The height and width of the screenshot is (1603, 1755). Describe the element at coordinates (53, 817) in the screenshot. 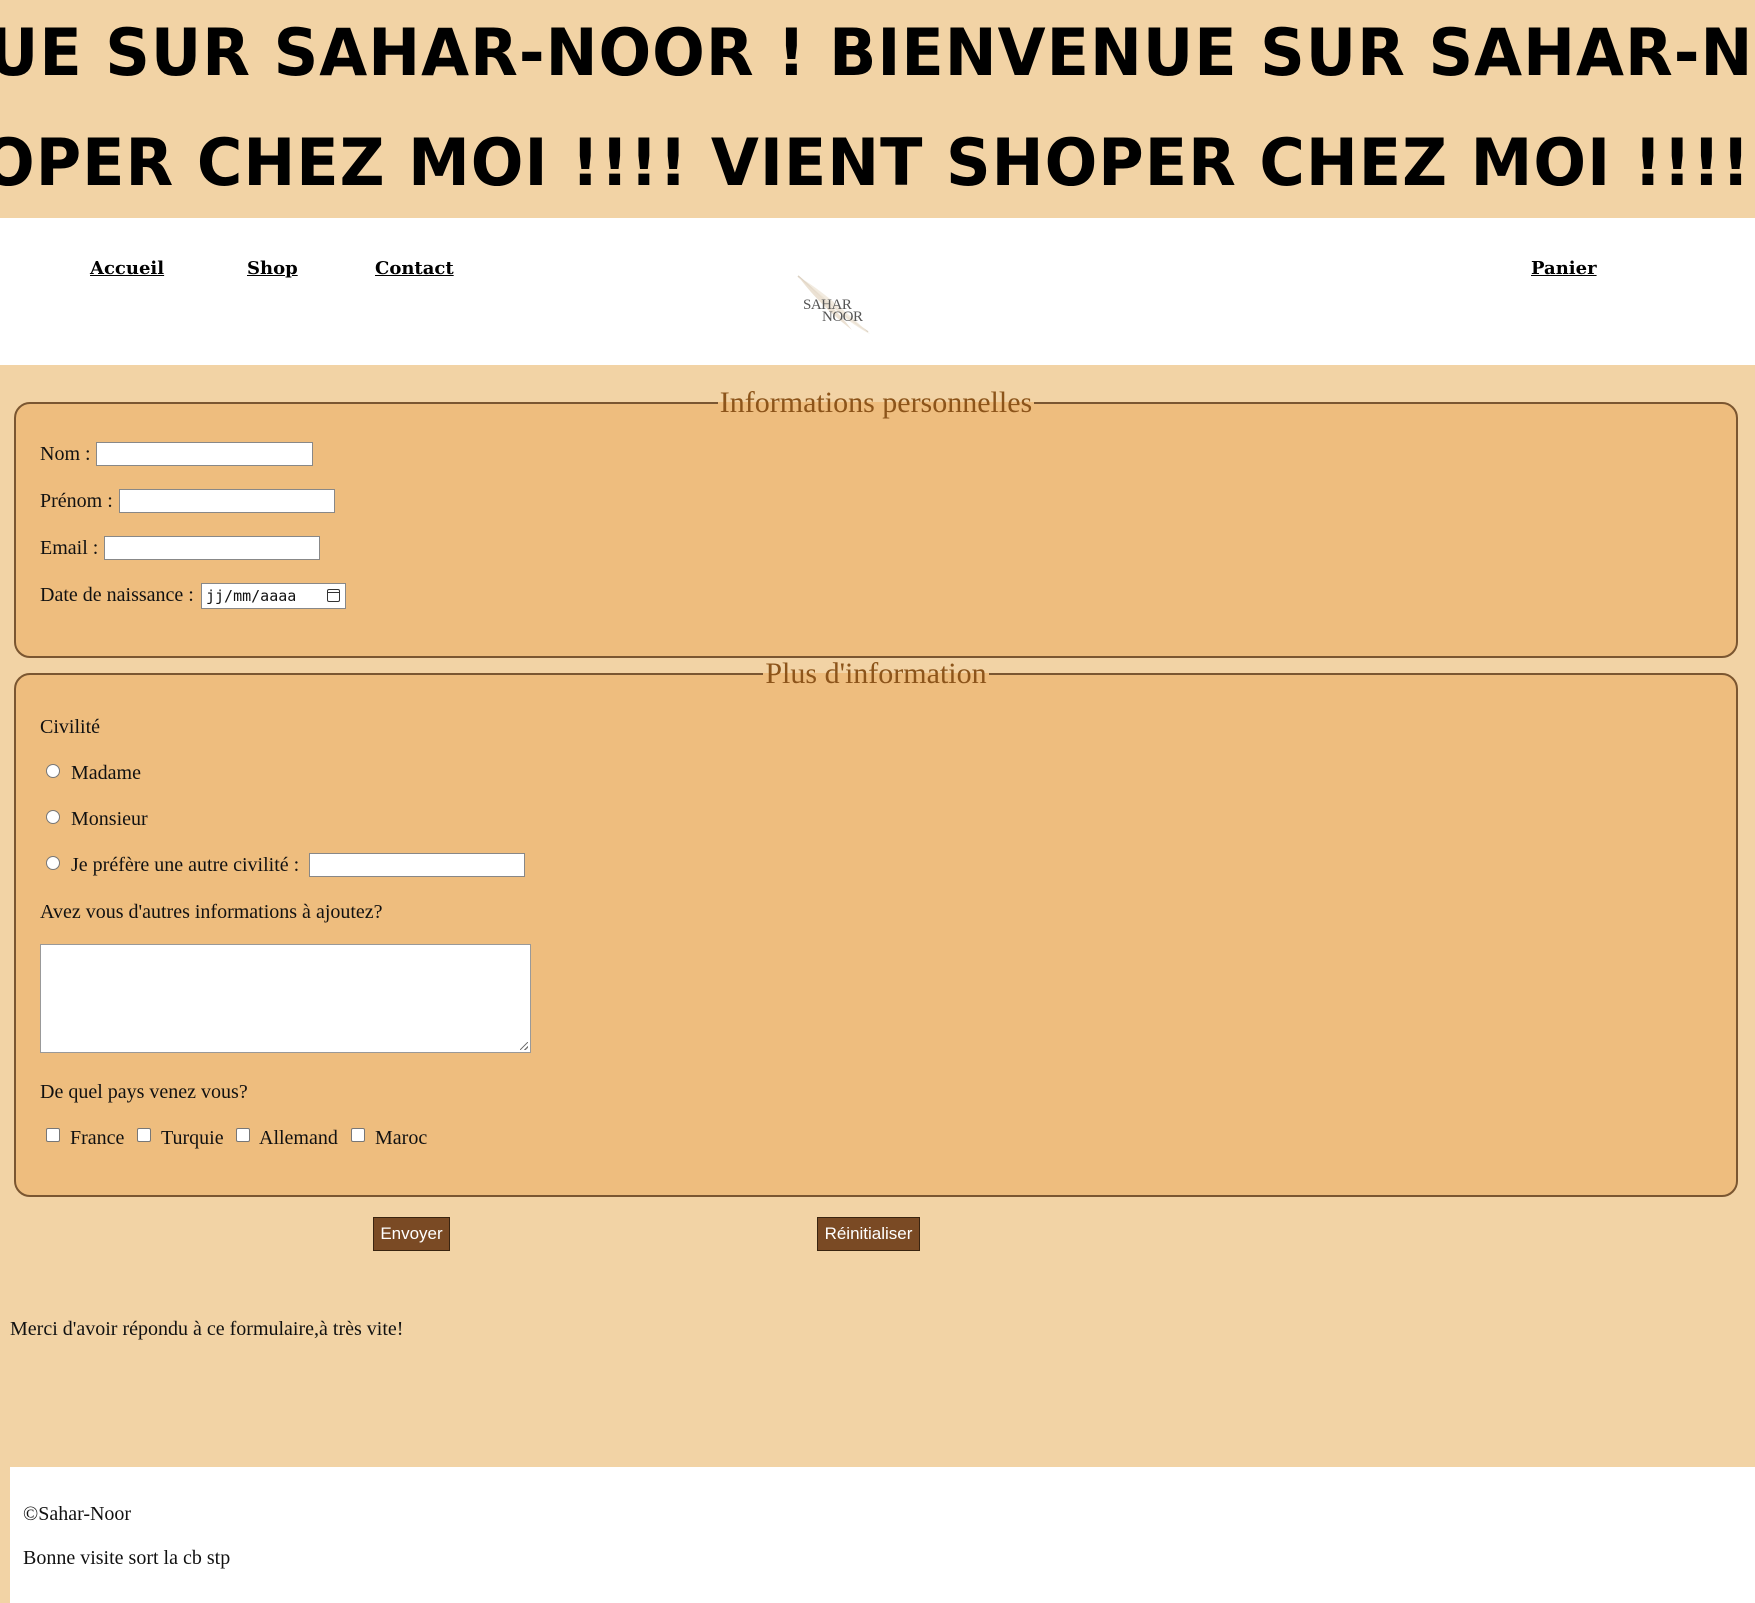

I see `radio-monsieur` at that location.